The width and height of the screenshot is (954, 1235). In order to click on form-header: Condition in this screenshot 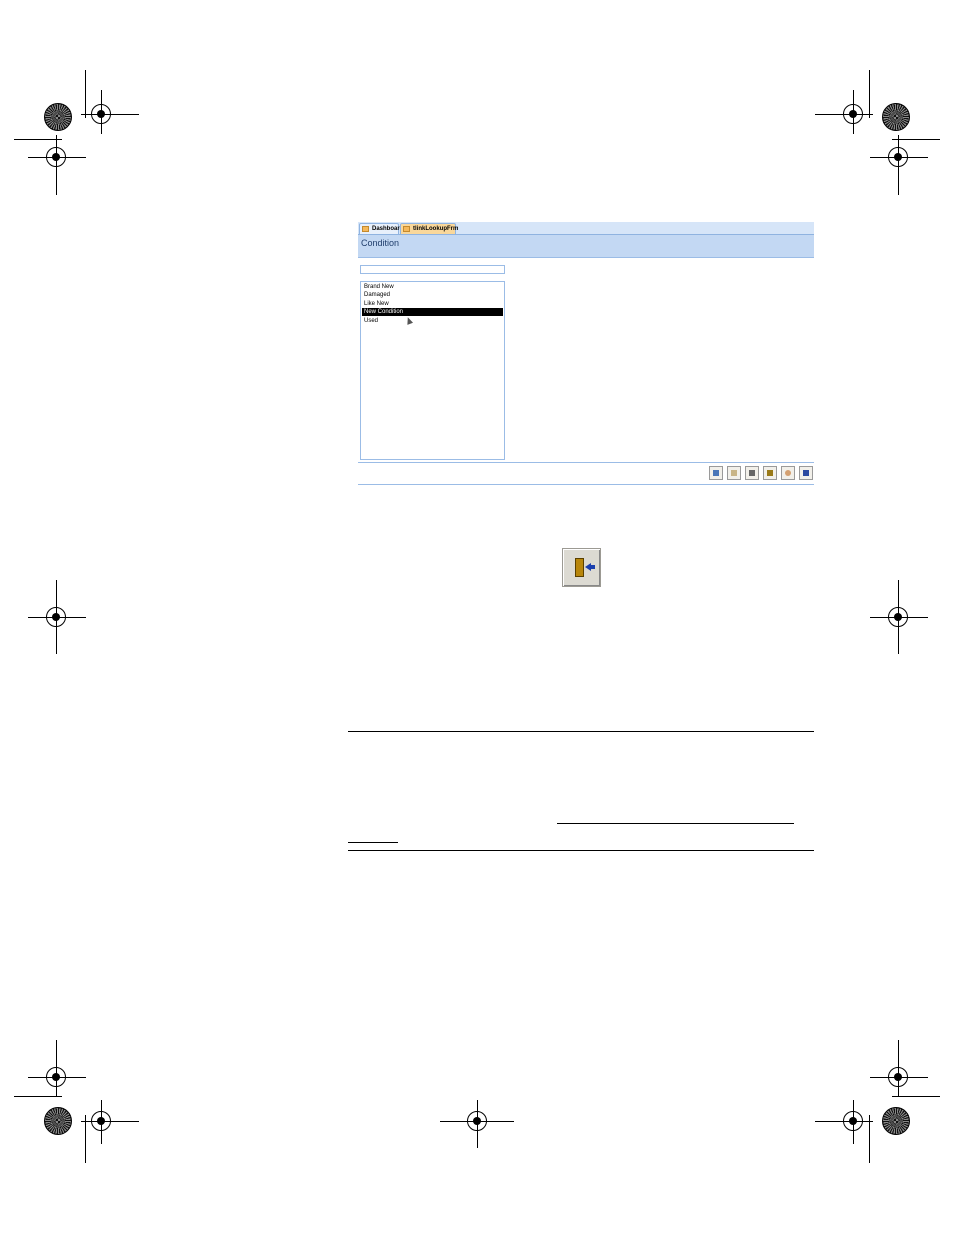, I will do `click(586, 246)`.